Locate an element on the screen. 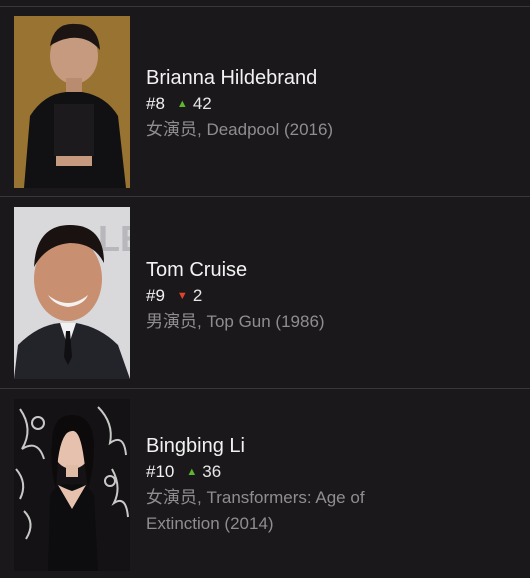 The height and width of the screenshot is (578, 530). rank-change: 42 is located at coordinates (202, 103).